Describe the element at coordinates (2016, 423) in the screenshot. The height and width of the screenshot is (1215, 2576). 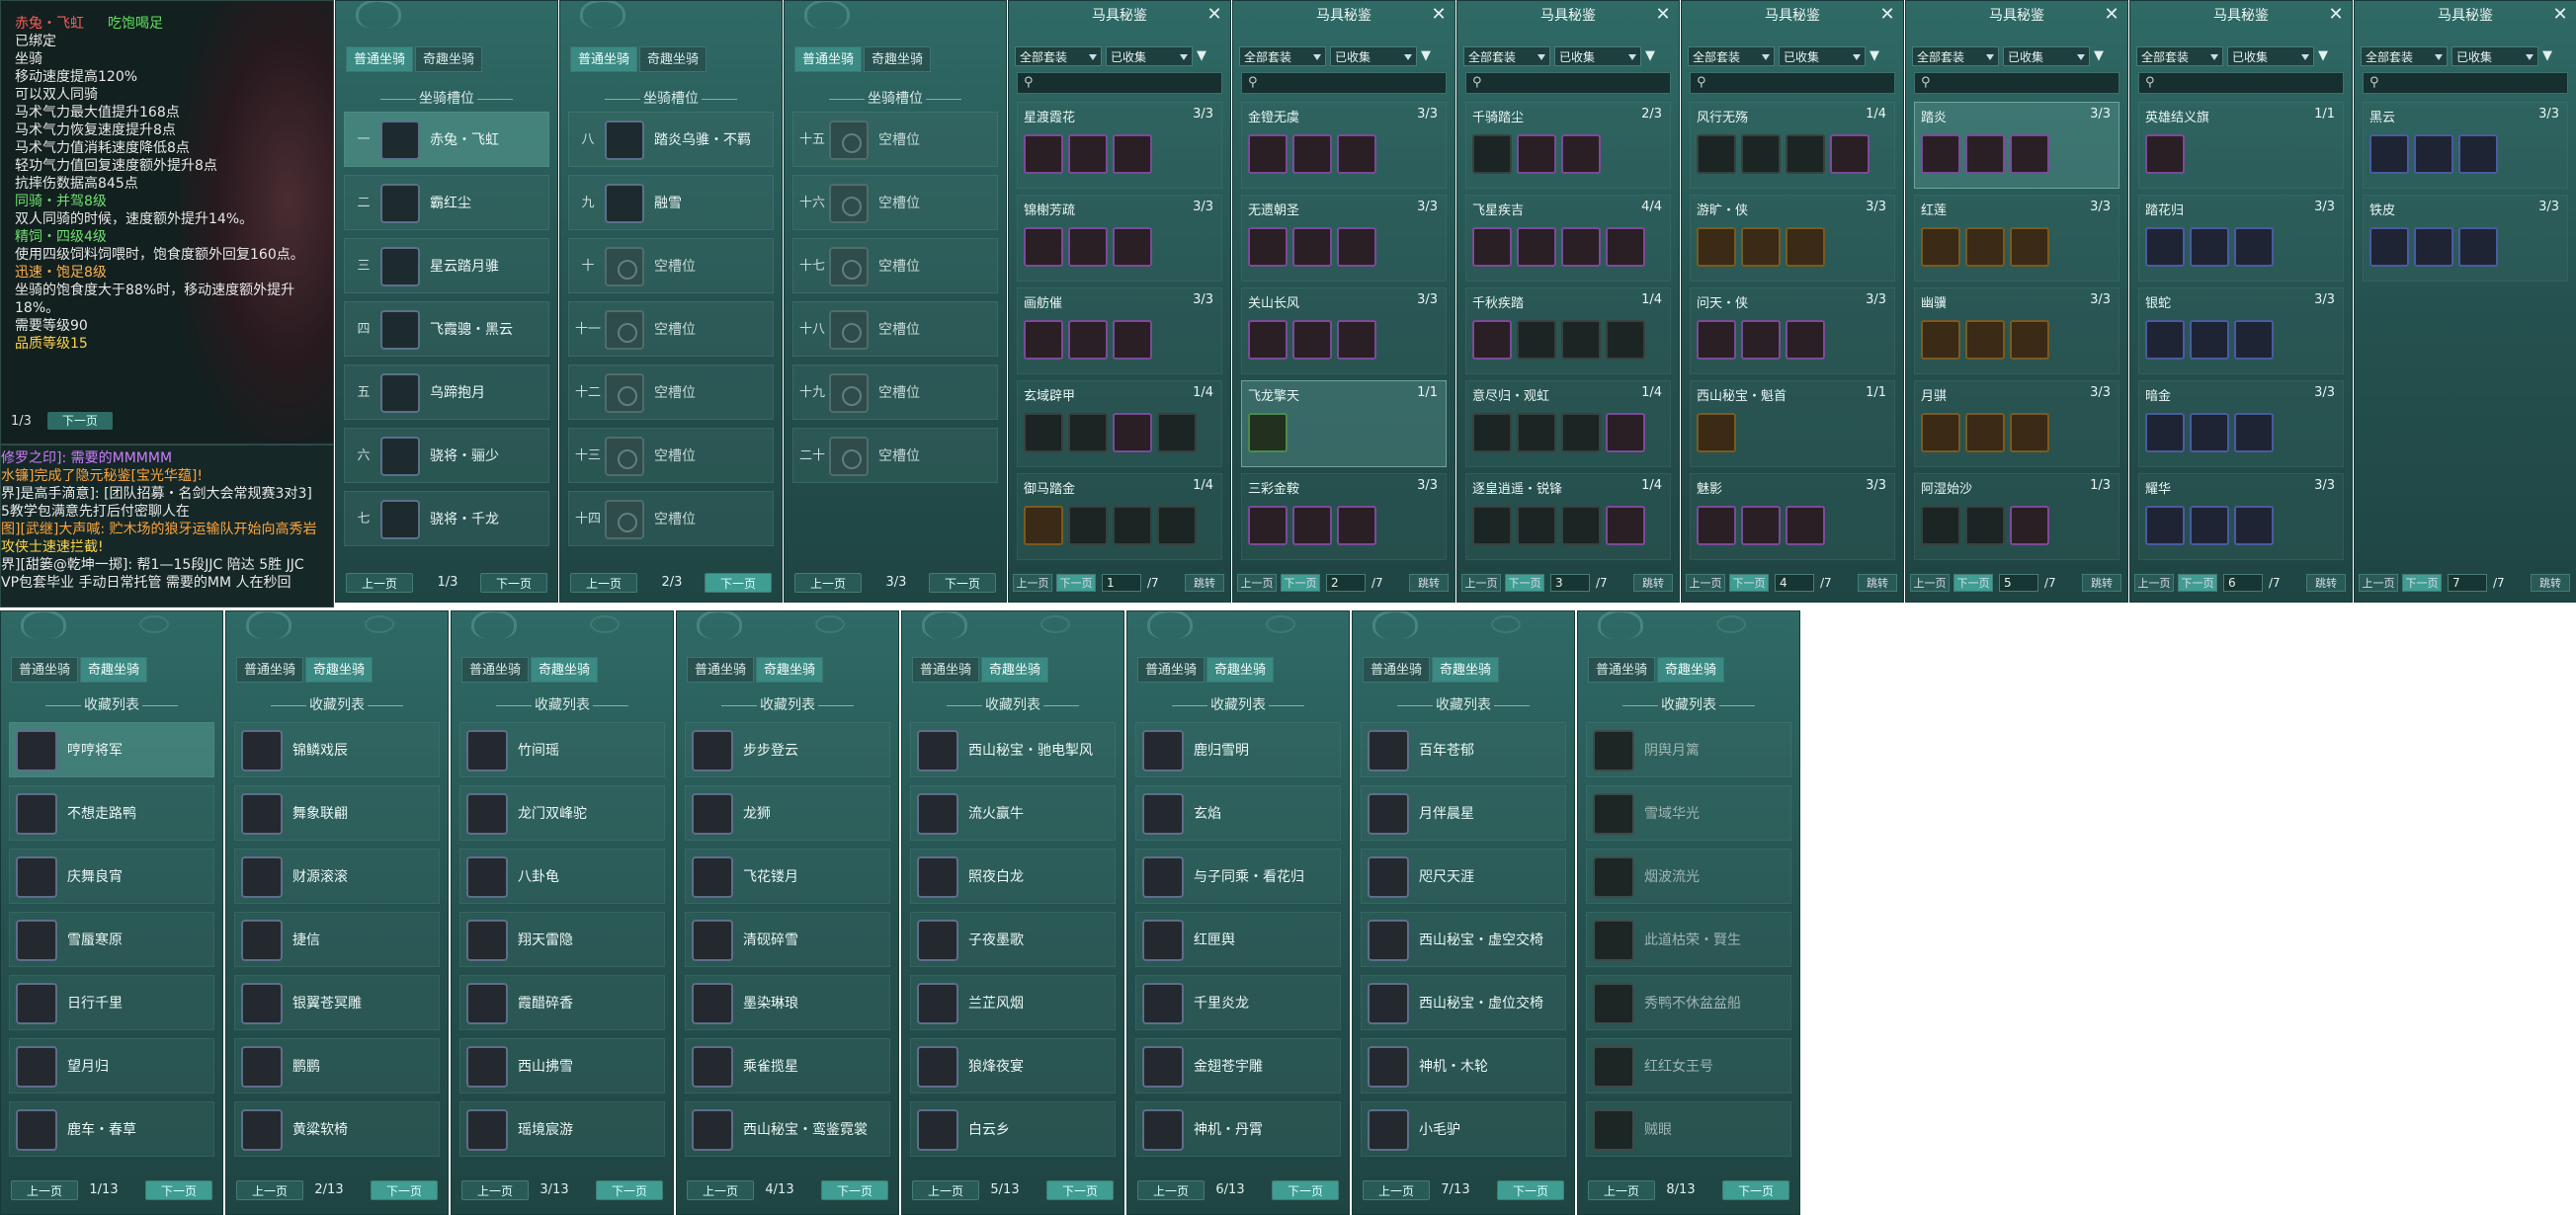
I see `saddle-set: 月骐 3/3` at that location.